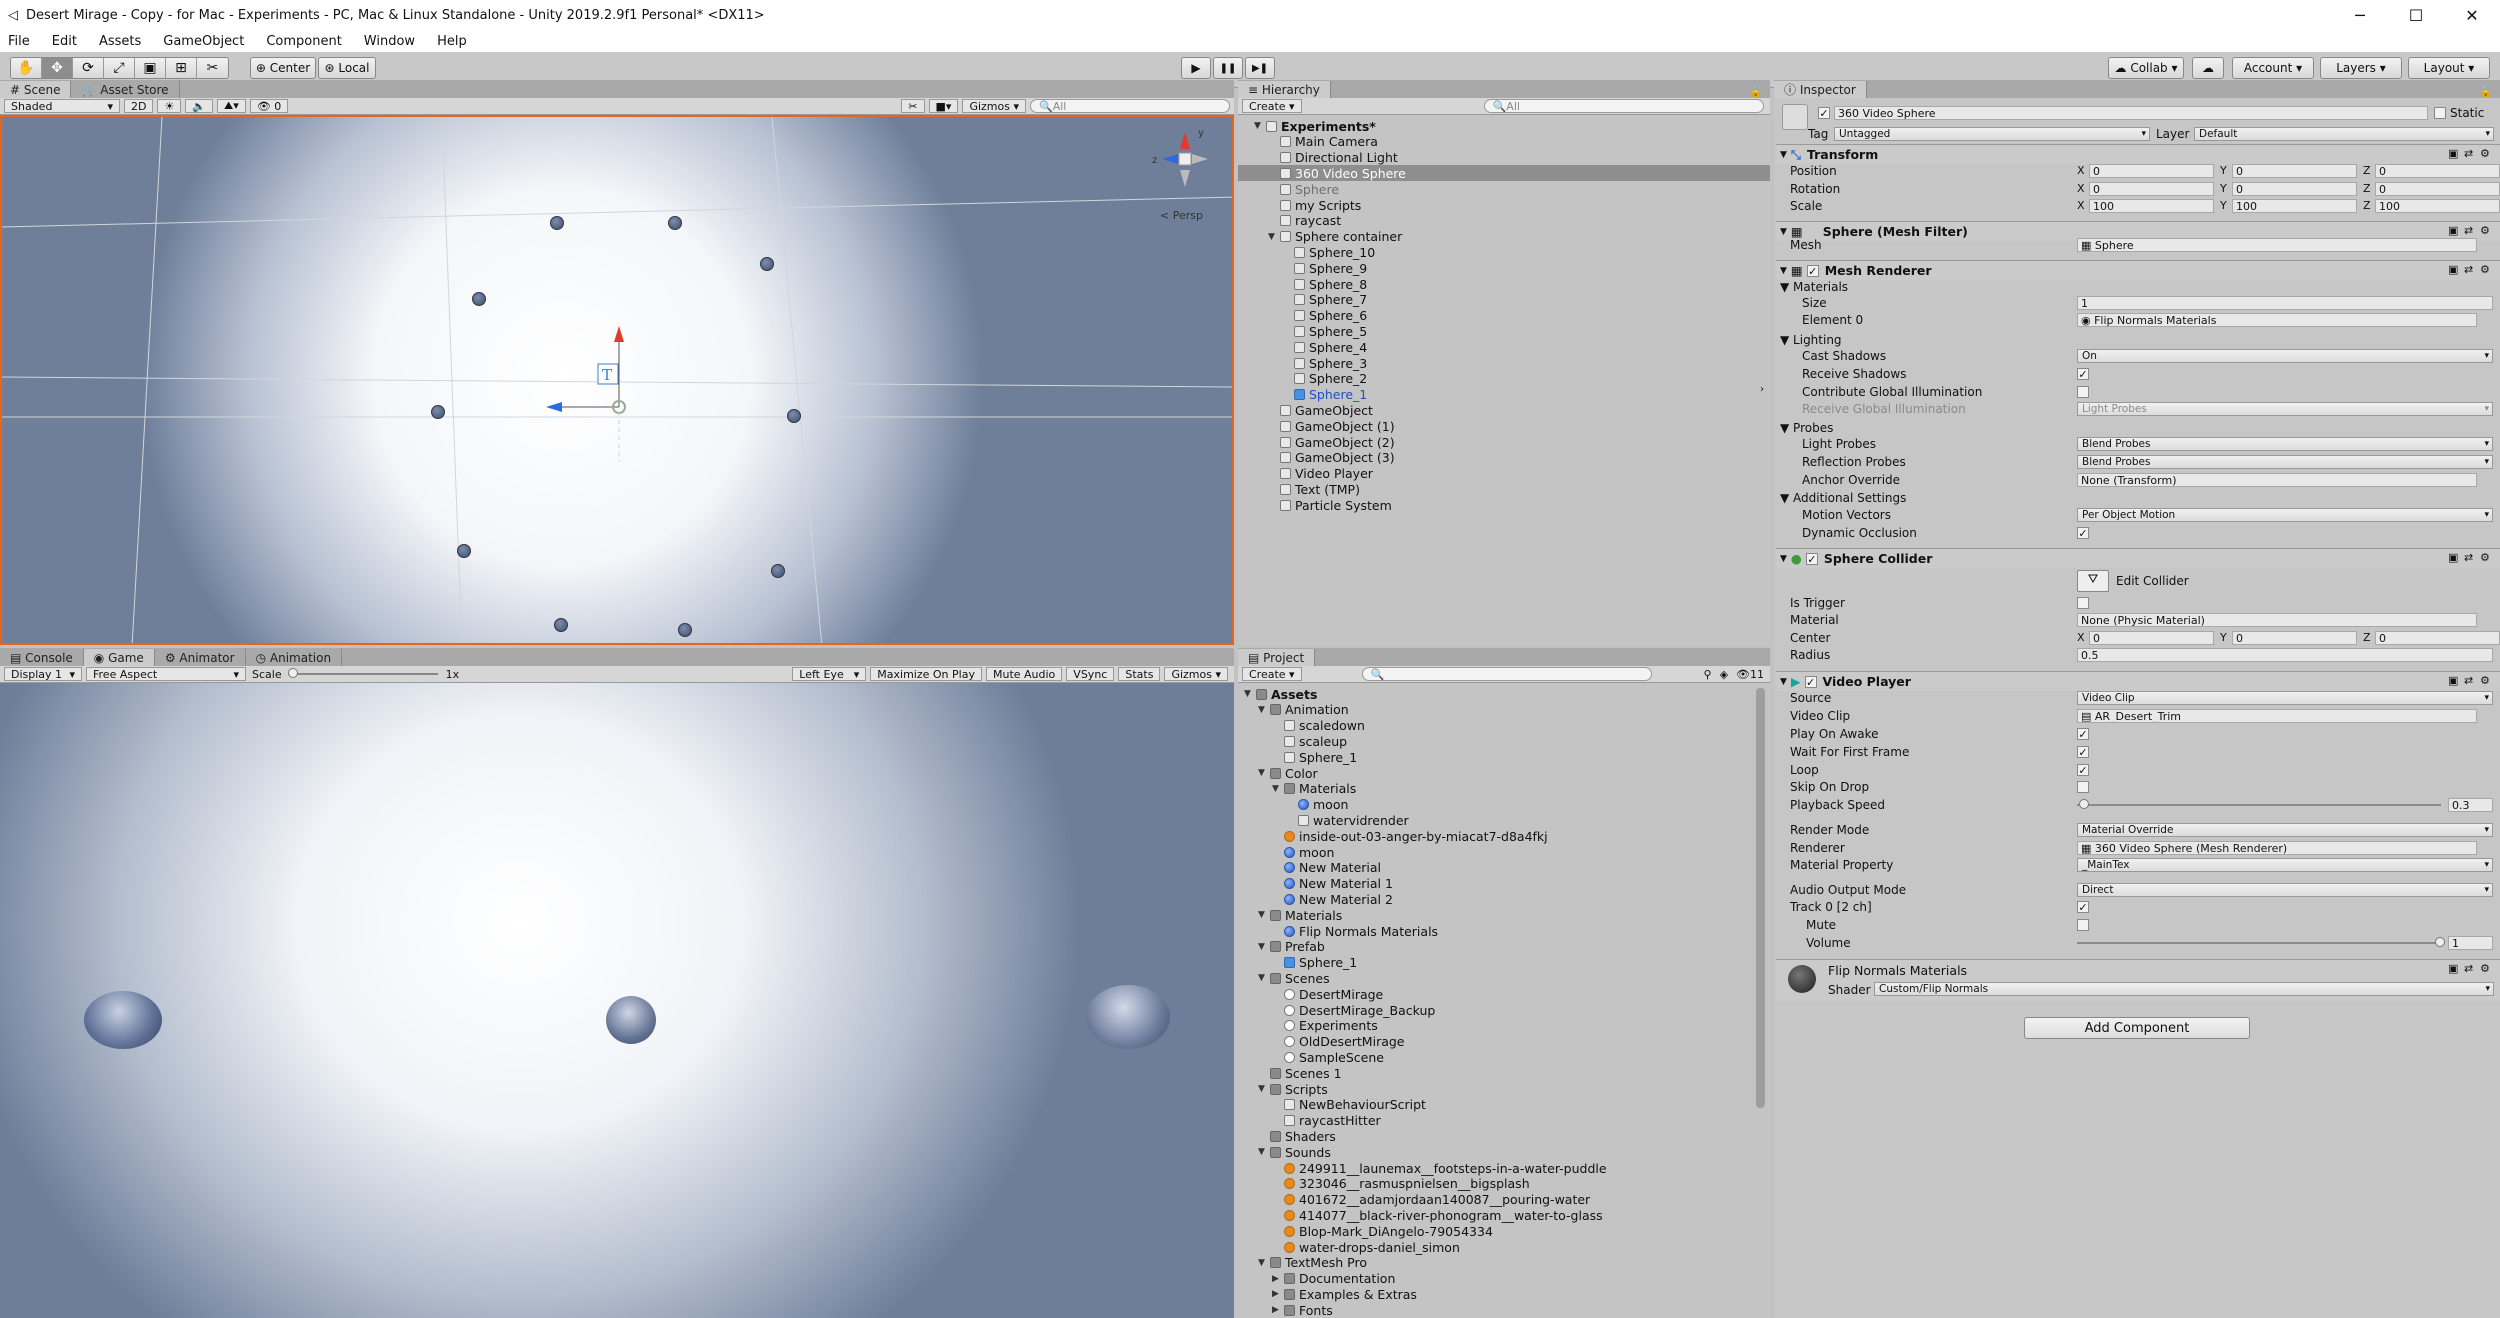 The height and width of the screenshot is (1318, 2500). What do you see at coordinates (452, 41) in the screenshot?
I see `menu-help: Help` at bounding box center [452, 41].